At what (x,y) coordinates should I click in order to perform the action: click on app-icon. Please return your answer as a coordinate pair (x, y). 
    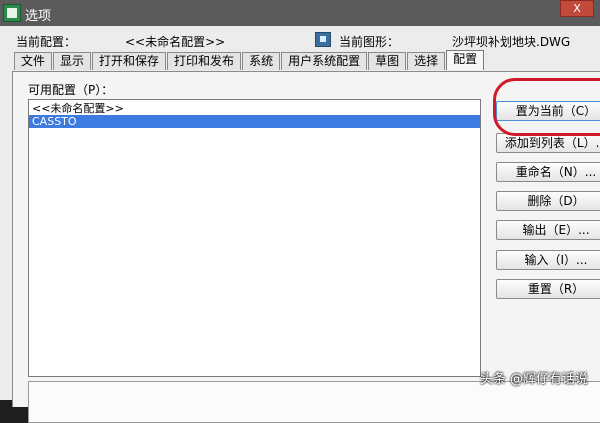
    Looking at the image, I should click on (12, 13).